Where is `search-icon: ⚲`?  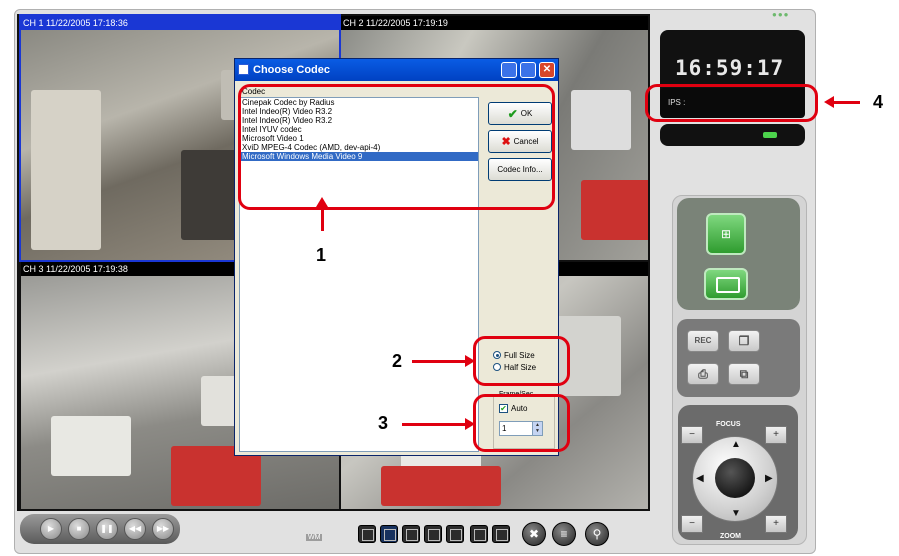
search-icon: ⚲ is located at coordinates (597, 534).